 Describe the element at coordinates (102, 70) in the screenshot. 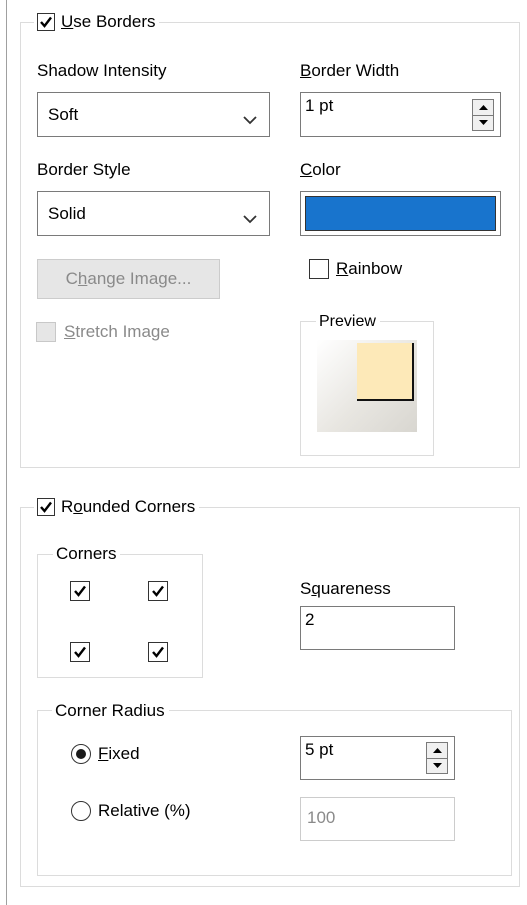

I see `shadow-intensity-label: Shadow Intensity` at that location.